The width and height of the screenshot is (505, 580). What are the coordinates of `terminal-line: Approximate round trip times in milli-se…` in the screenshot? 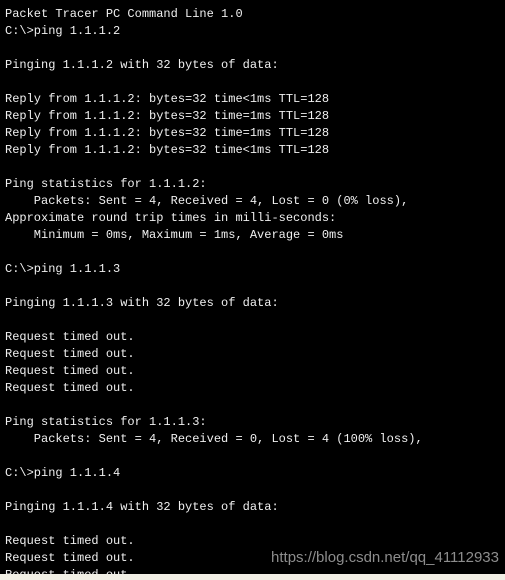 It's located at (171, 218).